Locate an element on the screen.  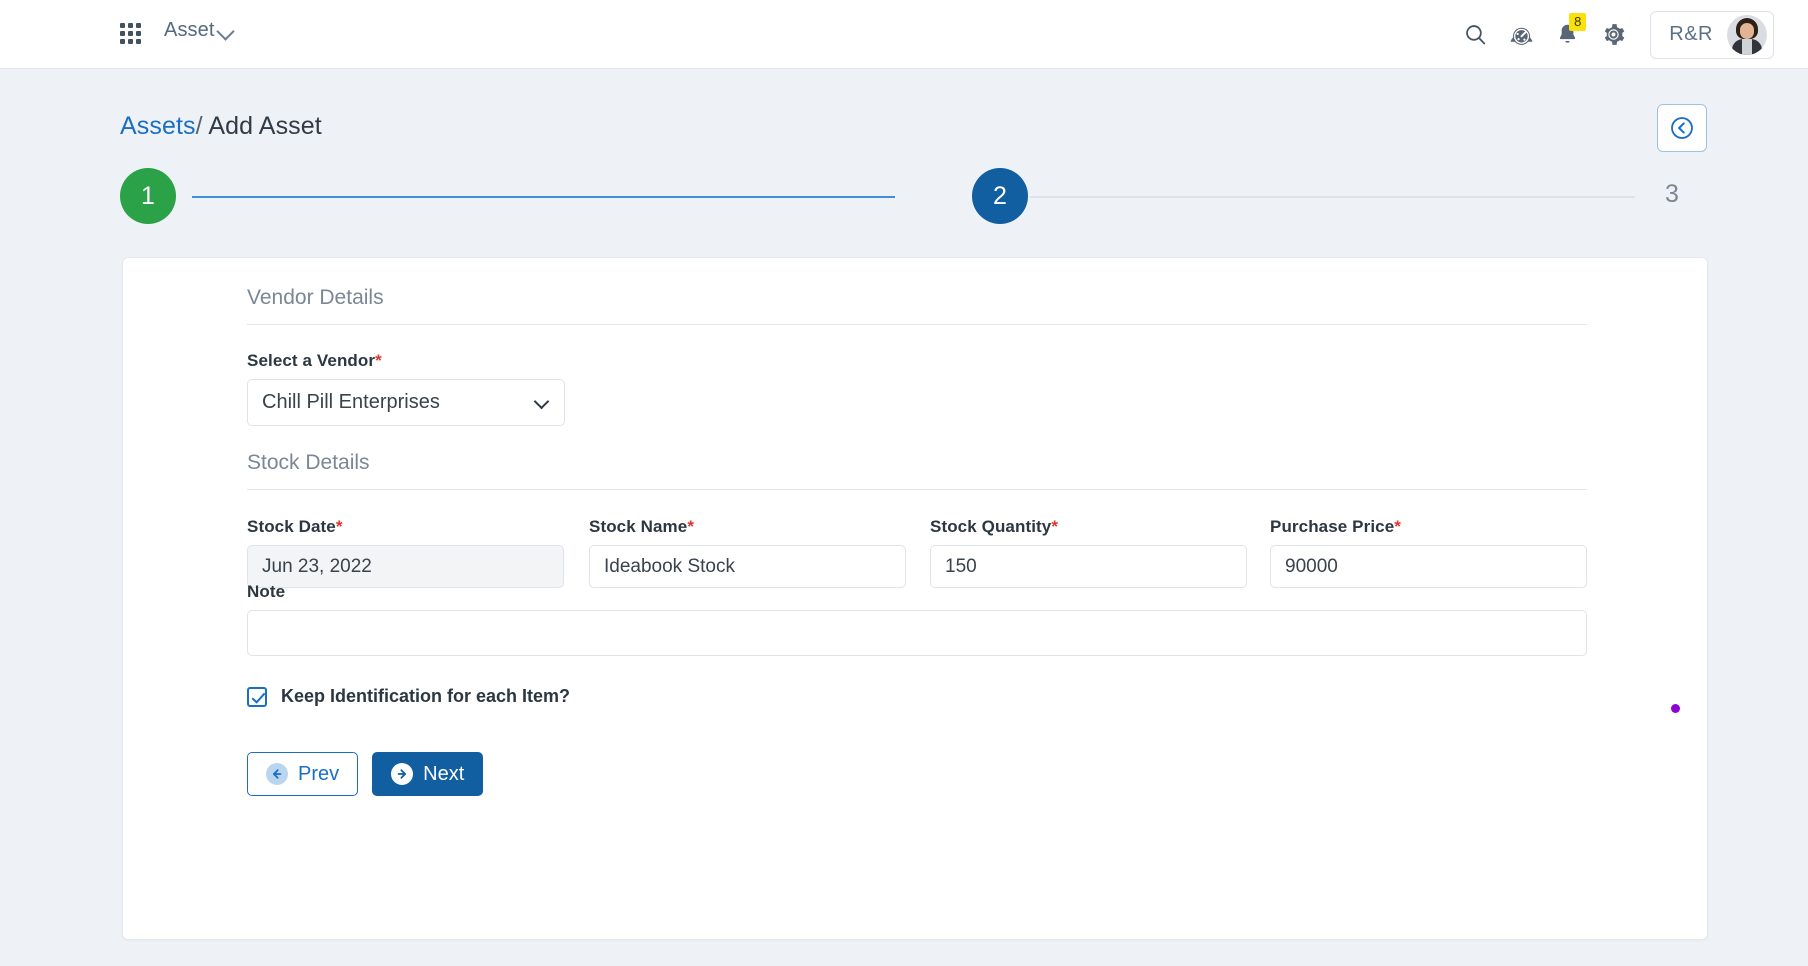
stock-quantity-field-label: Stock Quantity* is located at coordinates (994, 527).